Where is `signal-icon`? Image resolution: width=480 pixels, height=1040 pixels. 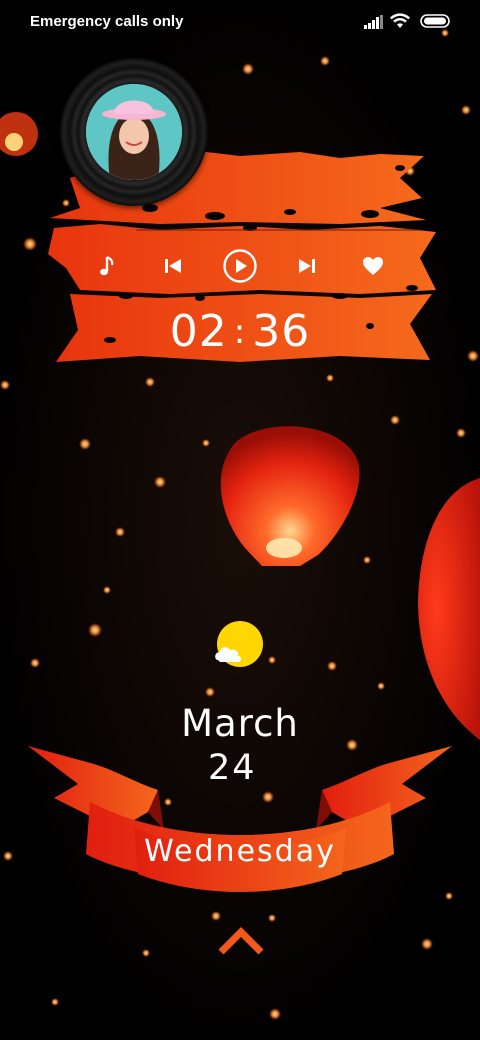
signal-icon is located at coordinates (373, 22).